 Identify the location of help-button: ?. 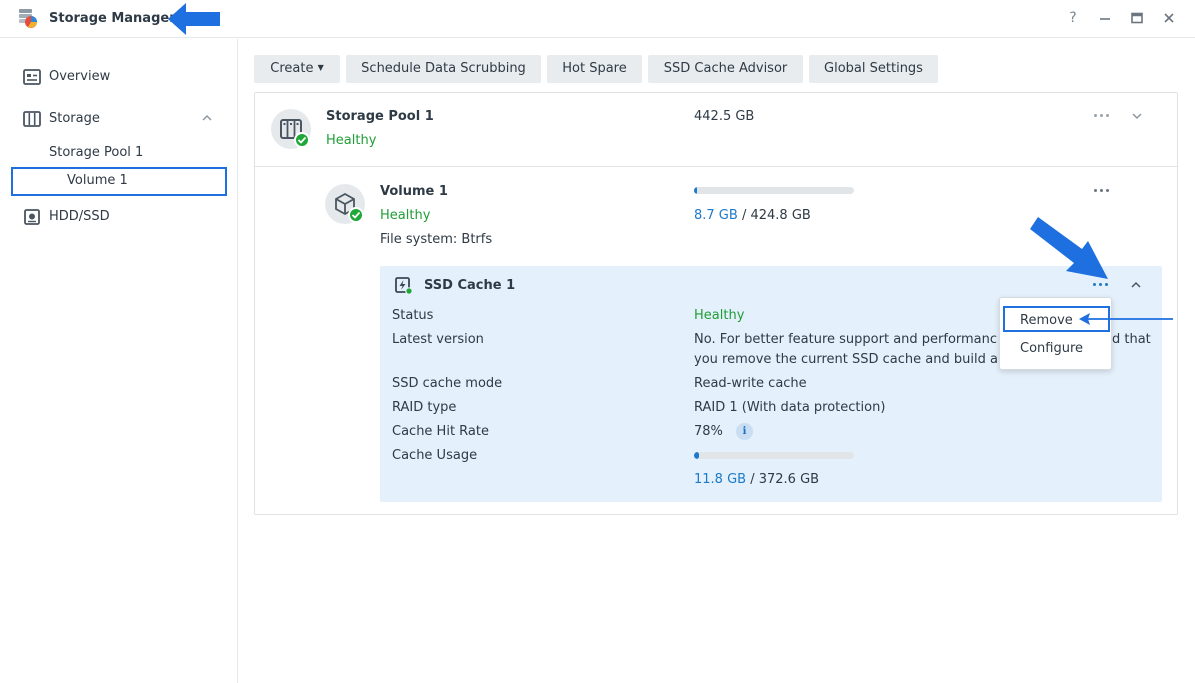
(1073, 18).